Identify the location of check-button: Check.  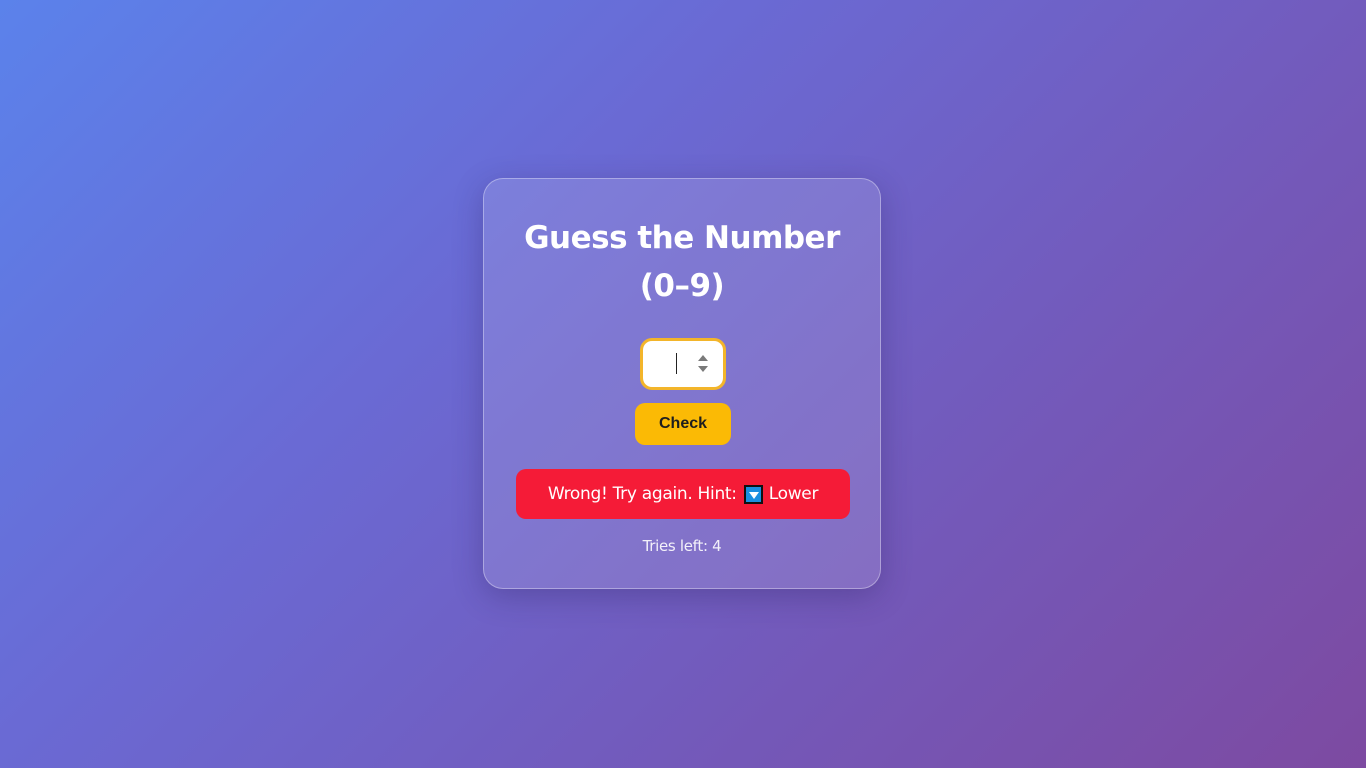
(683, 424).